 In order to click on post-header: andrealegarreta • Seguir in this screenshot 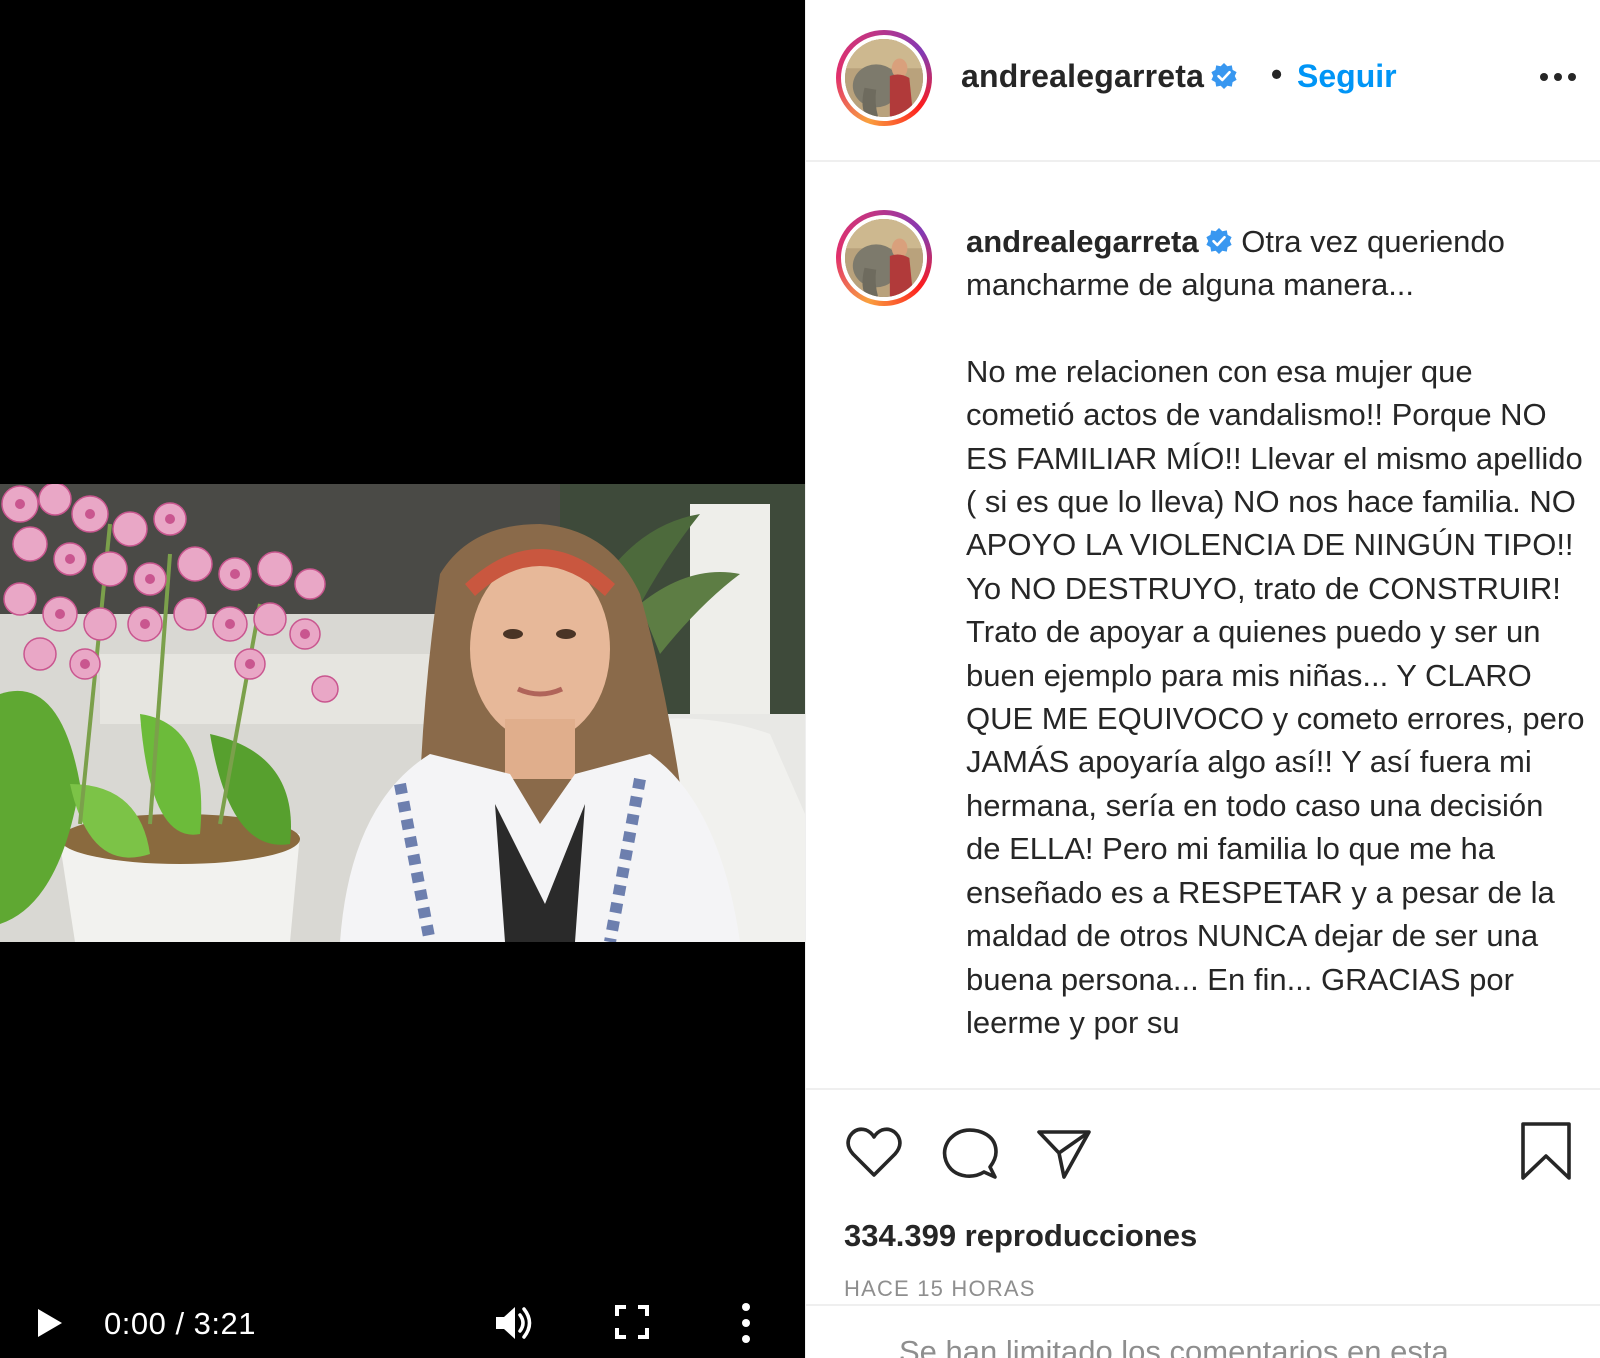, I will do `click(1203, 81)`.